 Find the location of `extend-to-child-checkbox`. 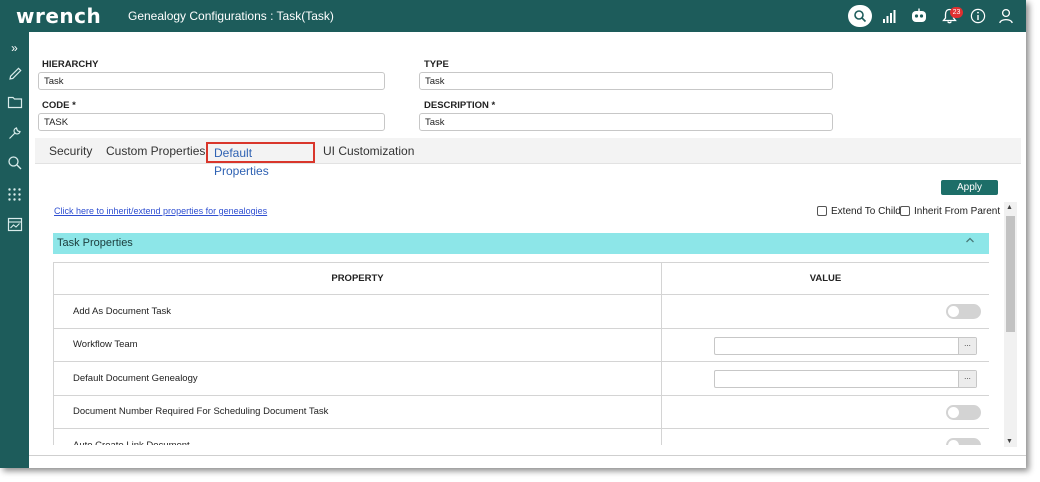

extend-to-child-checkbox is located at coordinates (822, 211).